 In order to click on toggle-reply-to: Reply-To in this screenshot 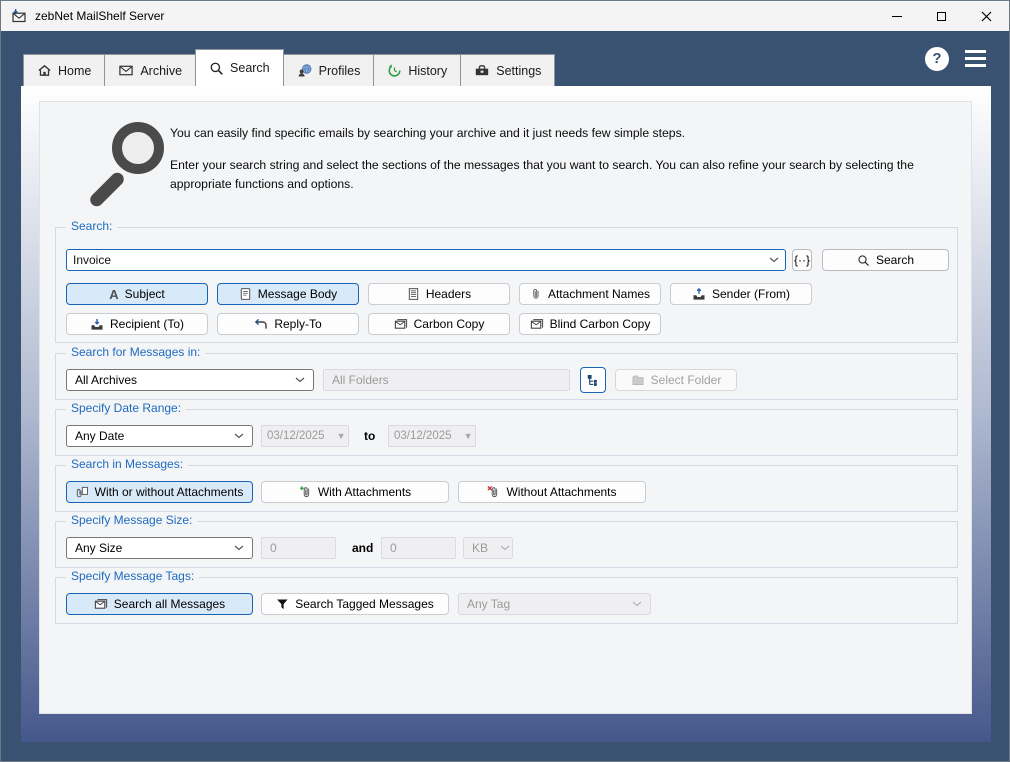, I will do `click(288, 324)`.